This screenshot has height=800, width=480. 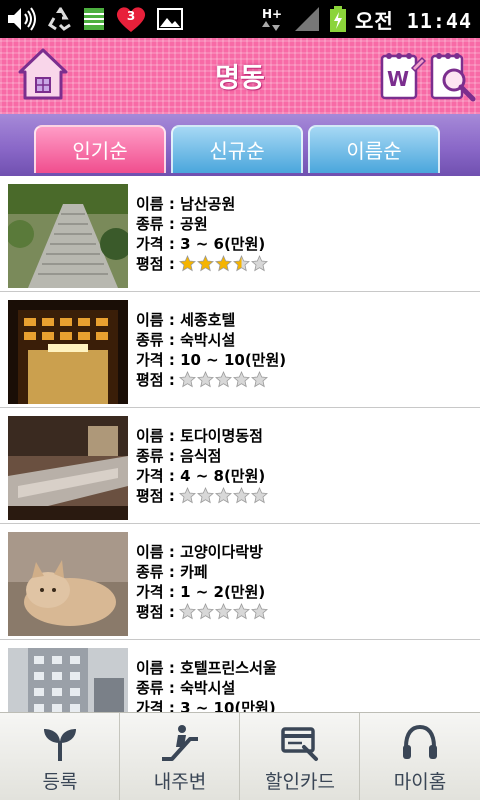 I want to click on place-name: 이름 : 고양이다락방, so click(x=199, y=552).